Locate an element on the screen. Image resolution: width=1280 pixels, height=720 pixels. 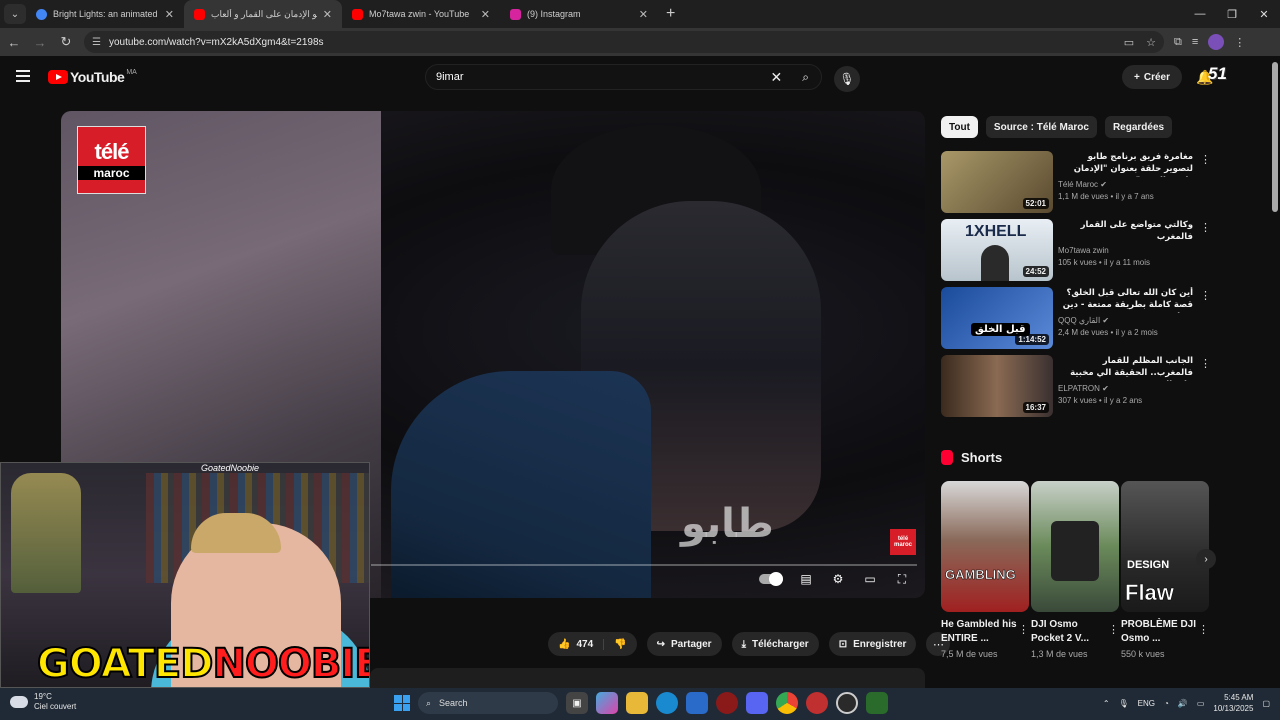
short-item: DJI Osmo Pocket 2 V... 1,3 M de vues ⋮ is located at coordinates (1075, 570).